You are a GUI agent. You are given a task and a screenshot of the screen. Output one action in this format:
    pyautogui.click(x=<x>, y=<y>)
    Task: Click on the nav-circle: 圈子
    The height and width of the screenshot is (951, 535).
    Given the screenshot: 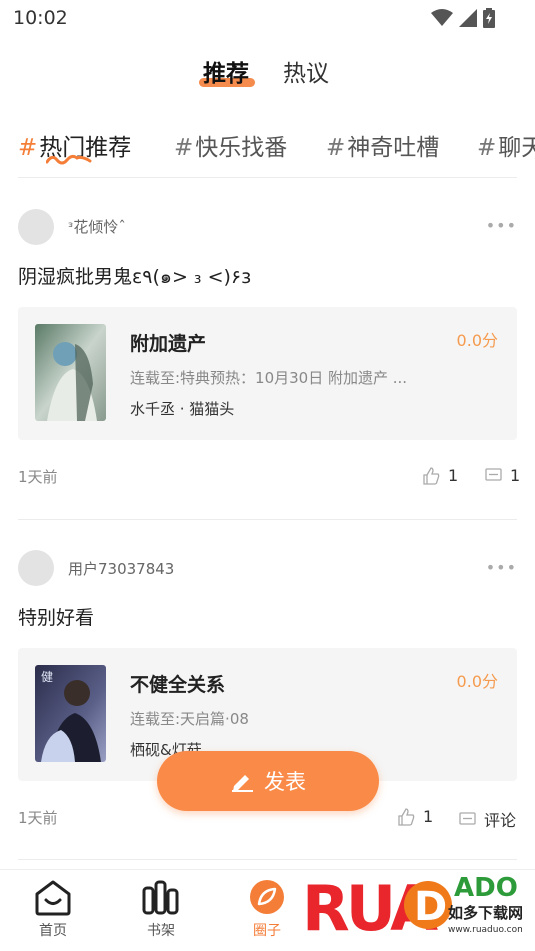 What is the action you would take?
    pyautogui.click(x=267, y=909)
    